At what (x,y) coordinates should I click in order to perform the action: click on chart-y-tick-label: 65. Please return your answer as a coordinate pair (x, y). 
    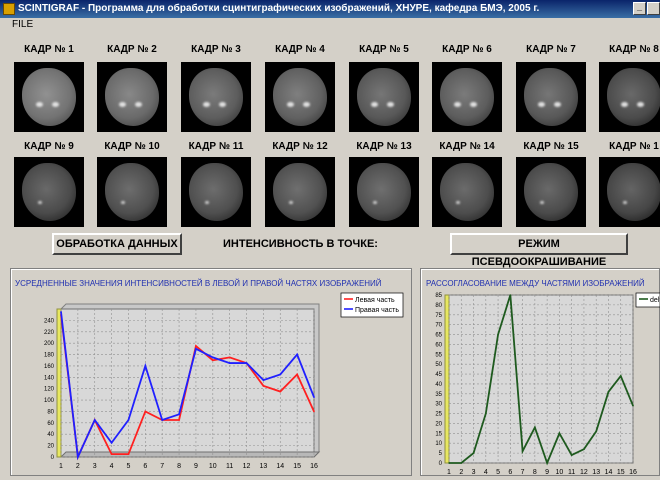
    Looking at the image, I should click on (438, 336).